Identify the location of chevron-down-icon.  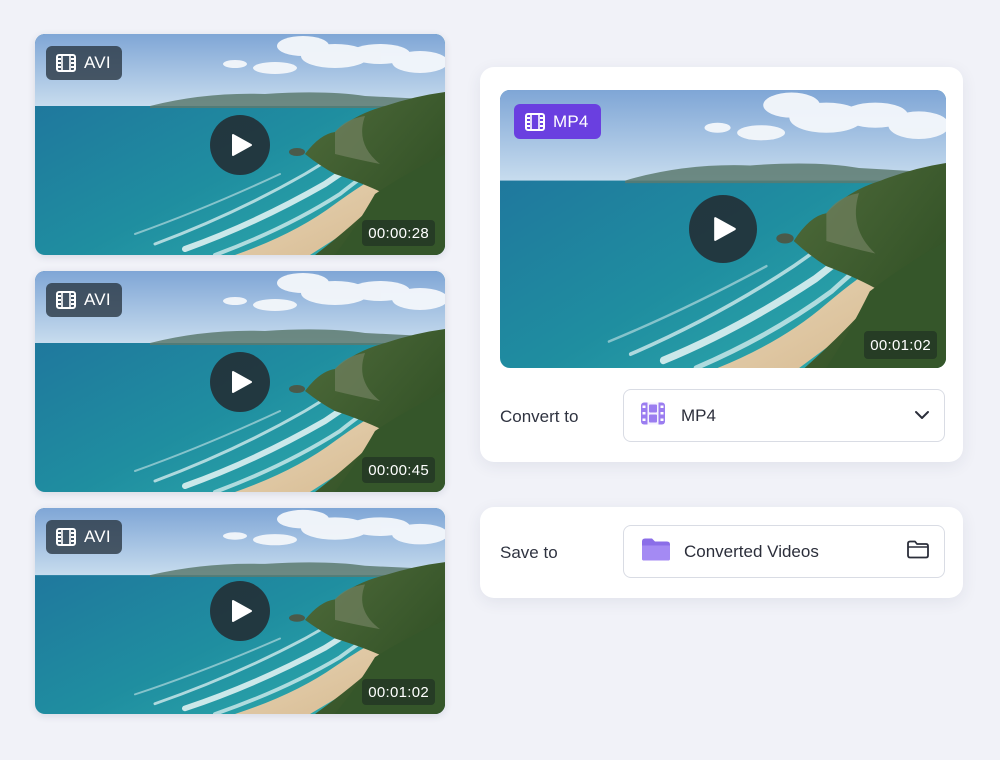
(922, 416).